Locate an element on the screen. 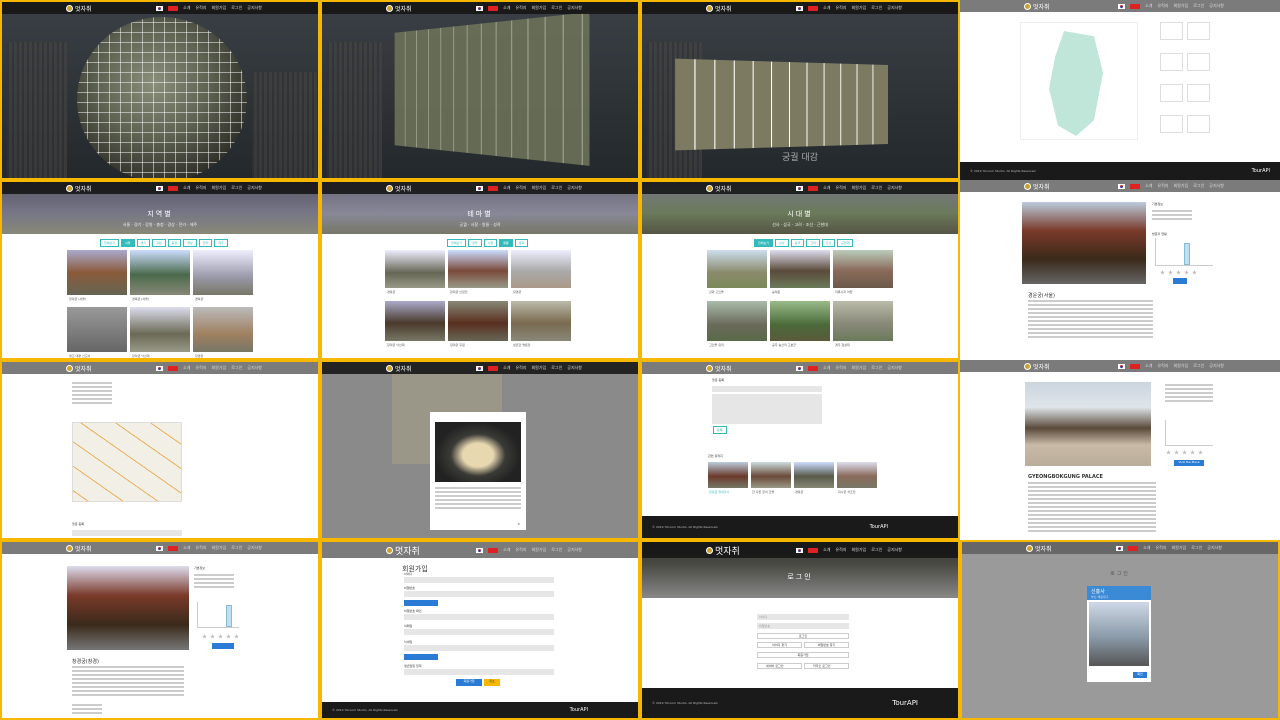 The image size is (1280, 720). page-title: 지역별 is located at coordinates (160, 214).